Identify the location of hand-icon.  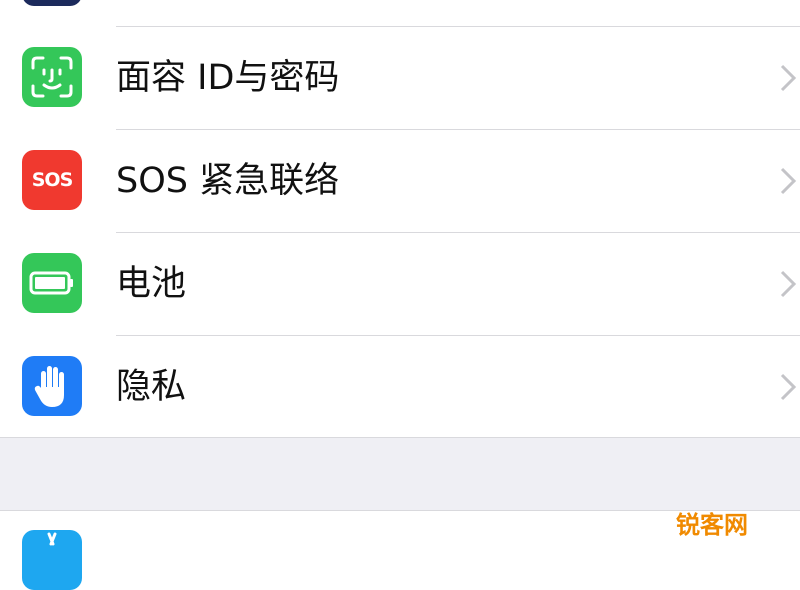
(52, 386).